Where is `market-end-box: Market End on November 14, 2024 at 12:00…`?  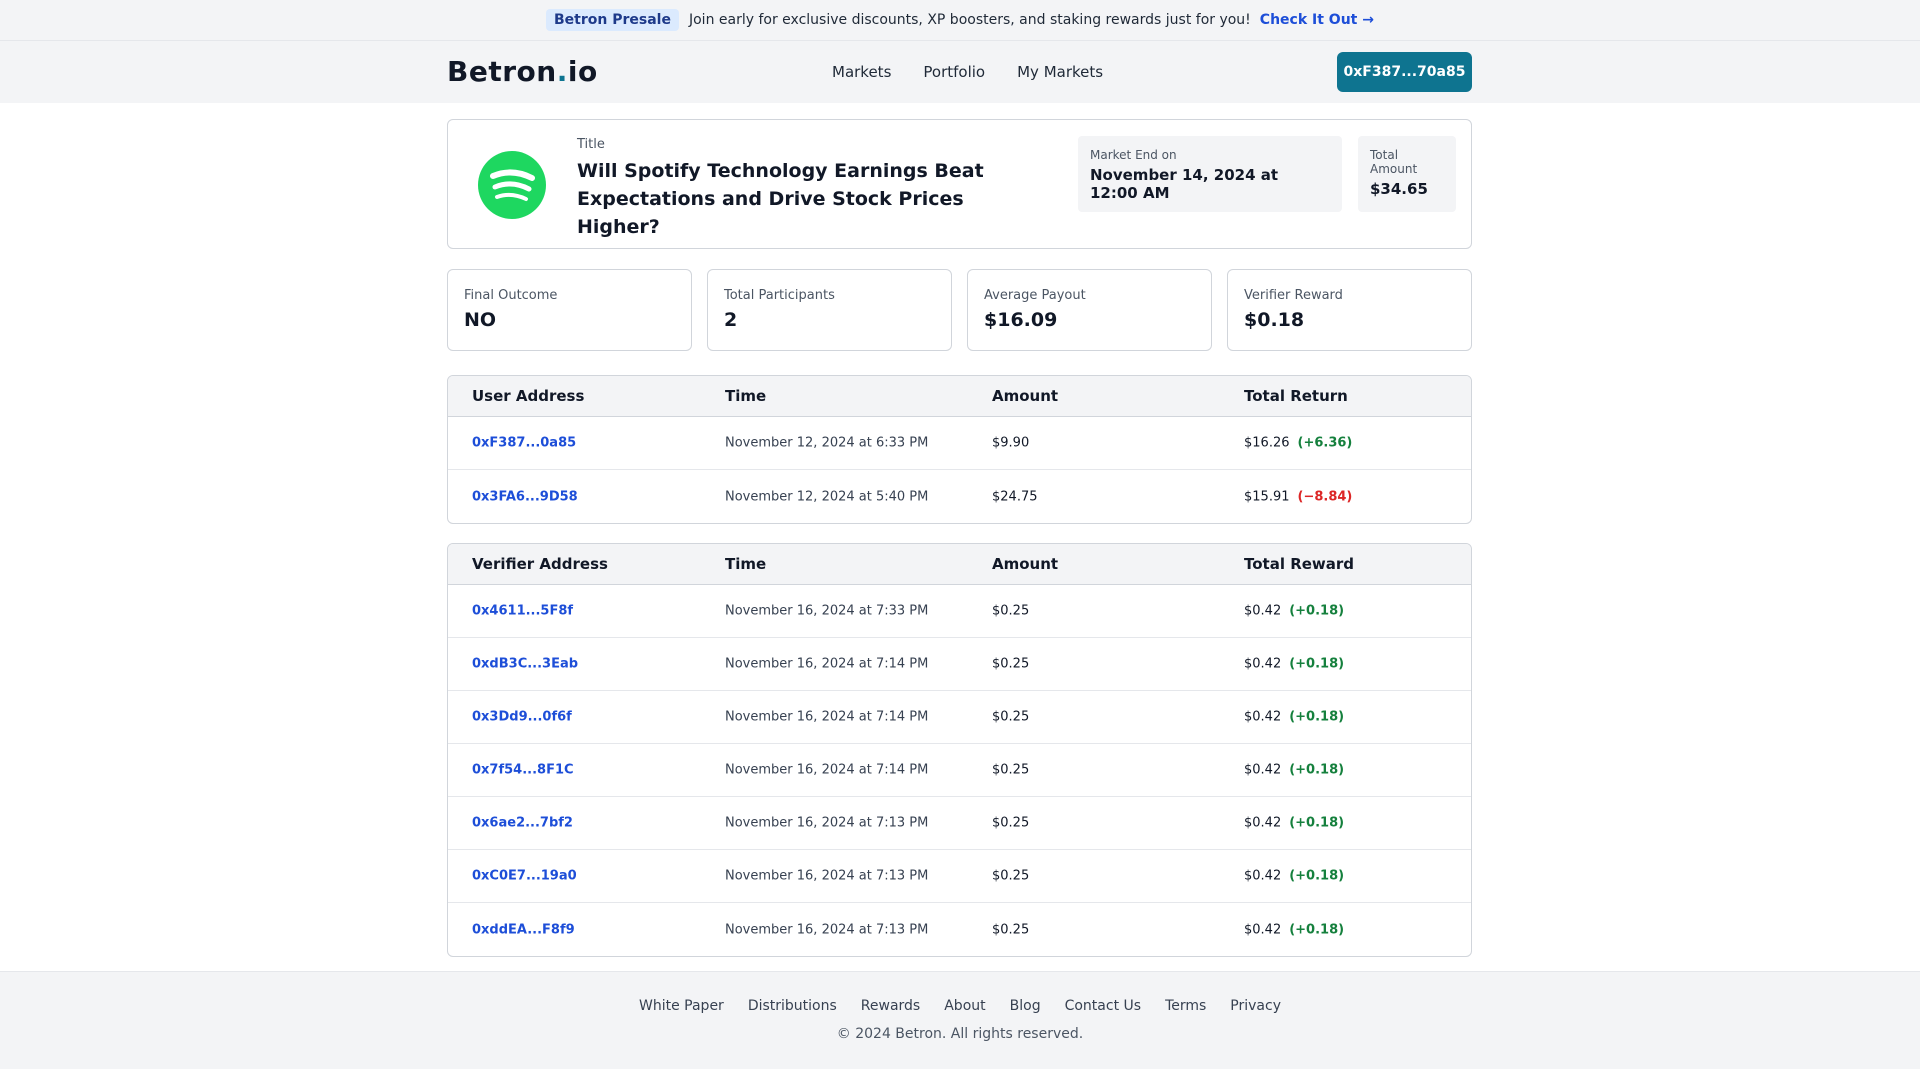 market-end-box: Market End on November 14, 2024 at 12:00… is located at coordinates (1210, 174).